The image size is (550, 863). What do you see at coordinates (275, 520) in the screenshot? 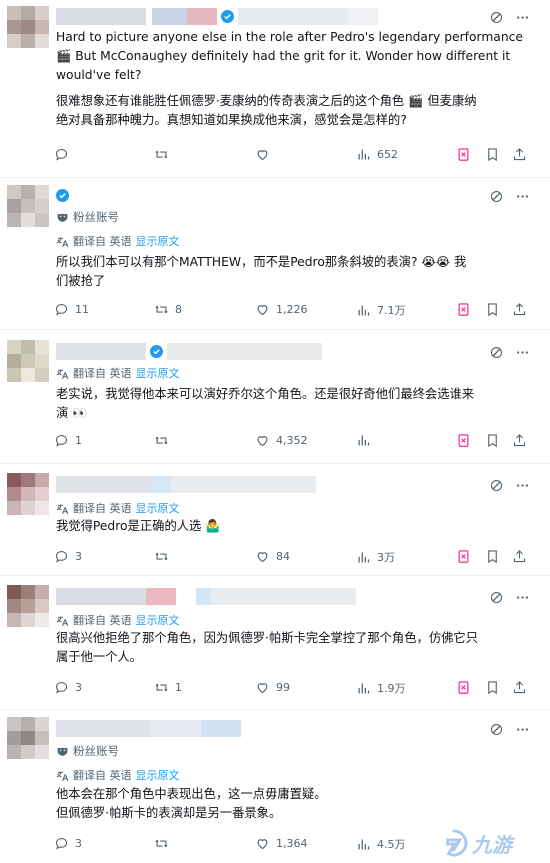
I see `reply-post: 翻译自 英语 显示原文 我觉得Pedro是正确的人选 🤷‍♂️ 3 84 3万` at bounding box center [275, 520].